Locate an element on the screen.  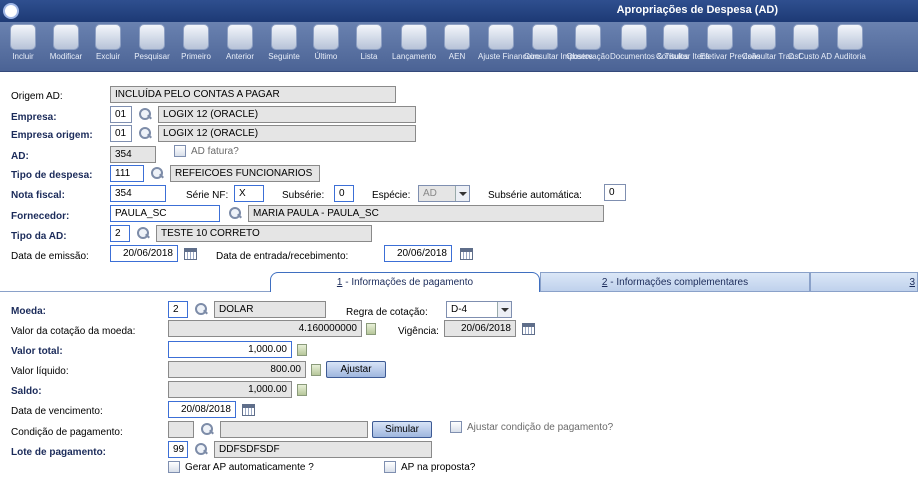
list-button: Lista is located at coordinates (369, 48).